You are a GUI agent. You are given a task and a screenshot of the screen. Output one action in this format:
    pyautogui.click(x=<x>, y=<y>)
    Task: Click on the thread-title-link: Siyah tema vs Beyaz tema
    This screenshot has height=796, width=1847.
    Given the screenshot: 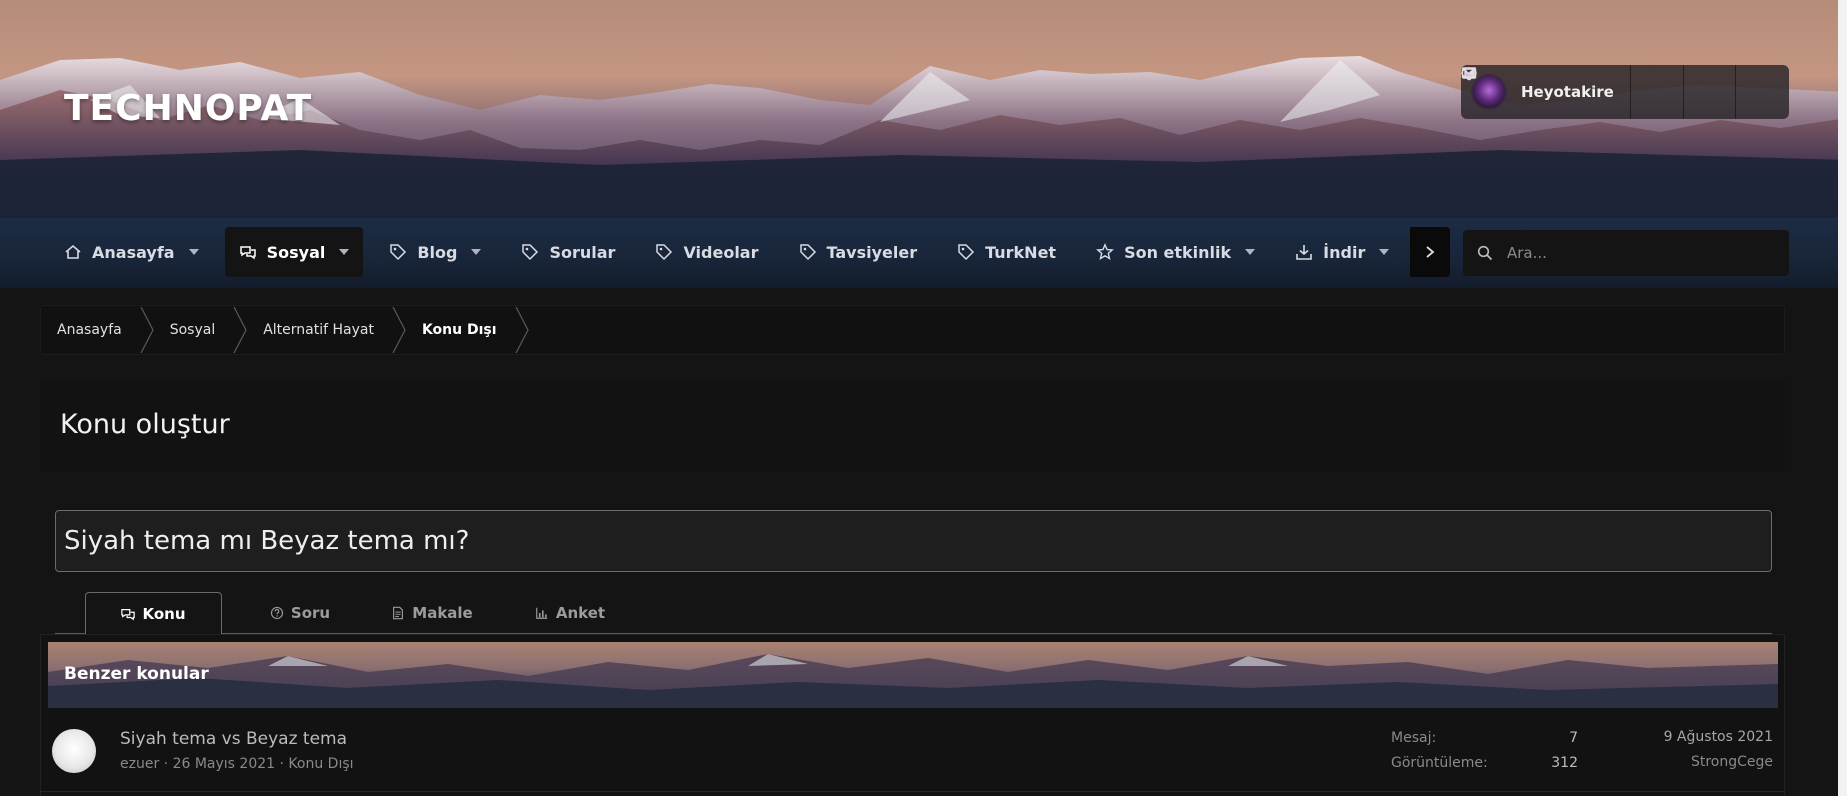 What is the action you would take?
    pyautogui.click(x=233, y=739)
    